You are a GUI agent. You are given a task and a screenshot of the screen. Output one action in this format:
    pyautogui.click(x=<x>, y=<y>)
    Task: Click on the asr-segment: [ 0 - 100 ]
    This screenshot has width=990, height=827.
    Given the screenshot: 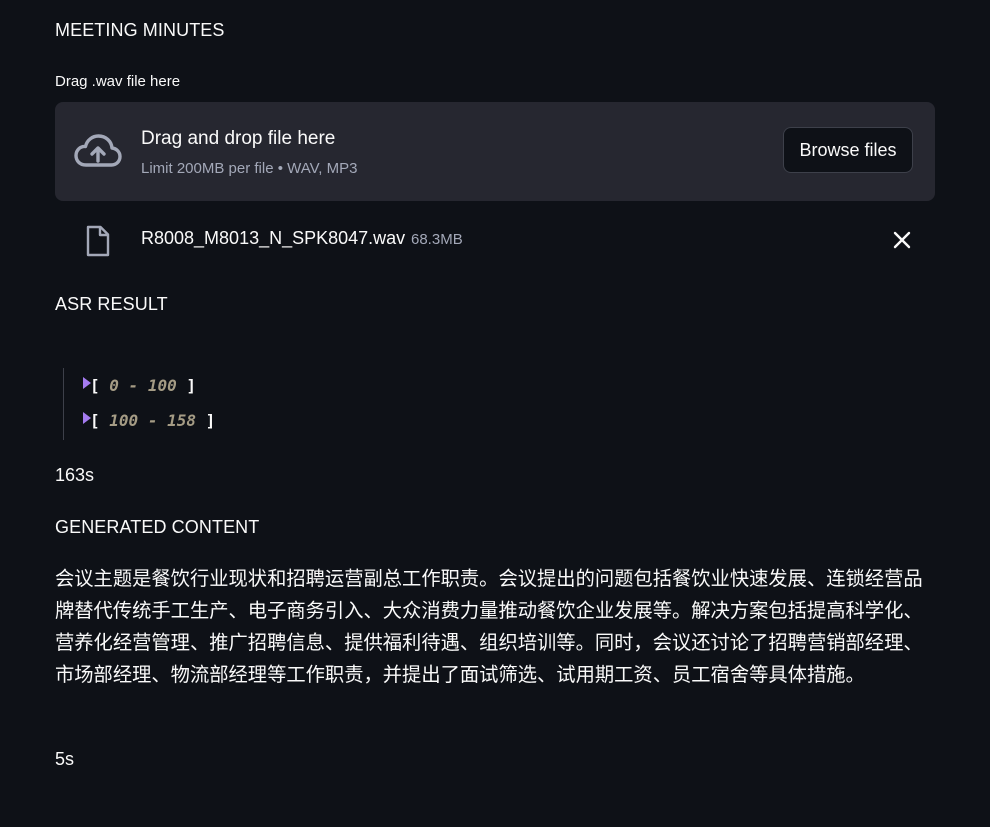 What is the action you would take?
    pyautogui.click(x=139, y=385)
    